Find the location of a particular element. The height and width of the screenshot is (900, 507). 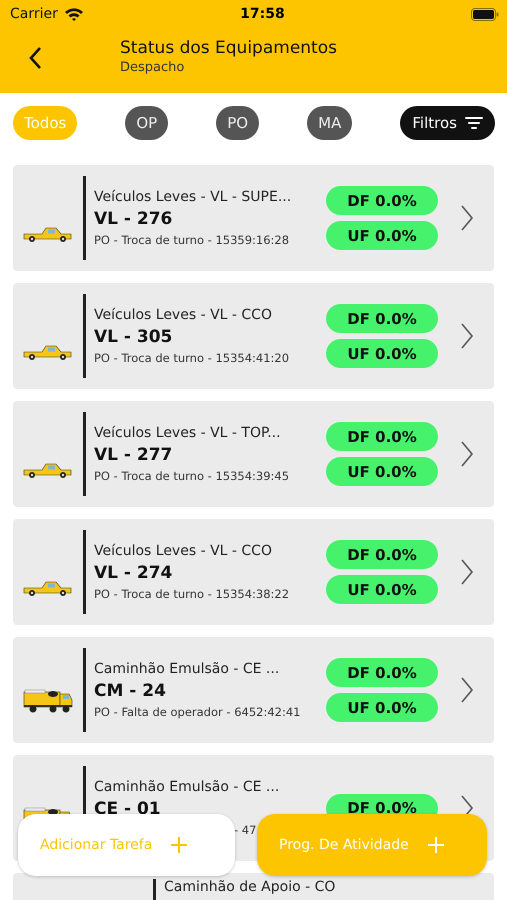

equipment-code: CM - 24 is located at coordinates (130, 691).